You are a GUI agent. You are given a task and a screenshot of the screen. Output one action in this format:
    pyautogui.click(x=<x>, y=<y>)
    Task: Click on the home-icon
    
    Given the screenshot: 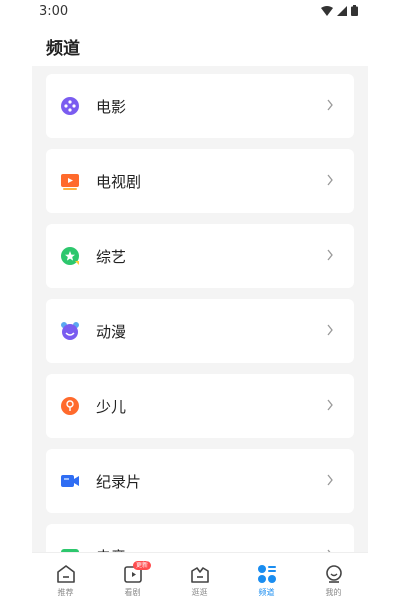 What is the action you would take?
    pyautogui.click(x=66, y=574)
    